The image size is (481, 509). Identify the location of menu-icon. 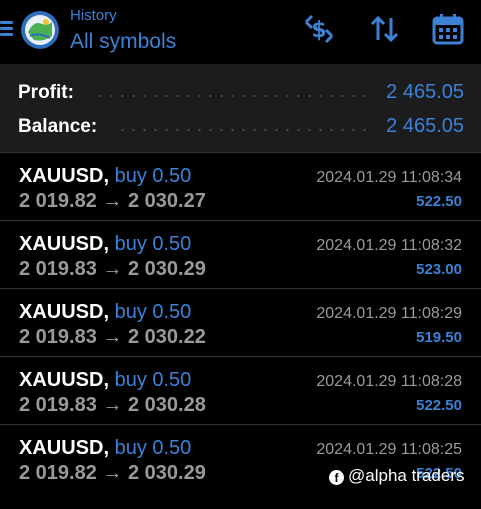
(7, 29).